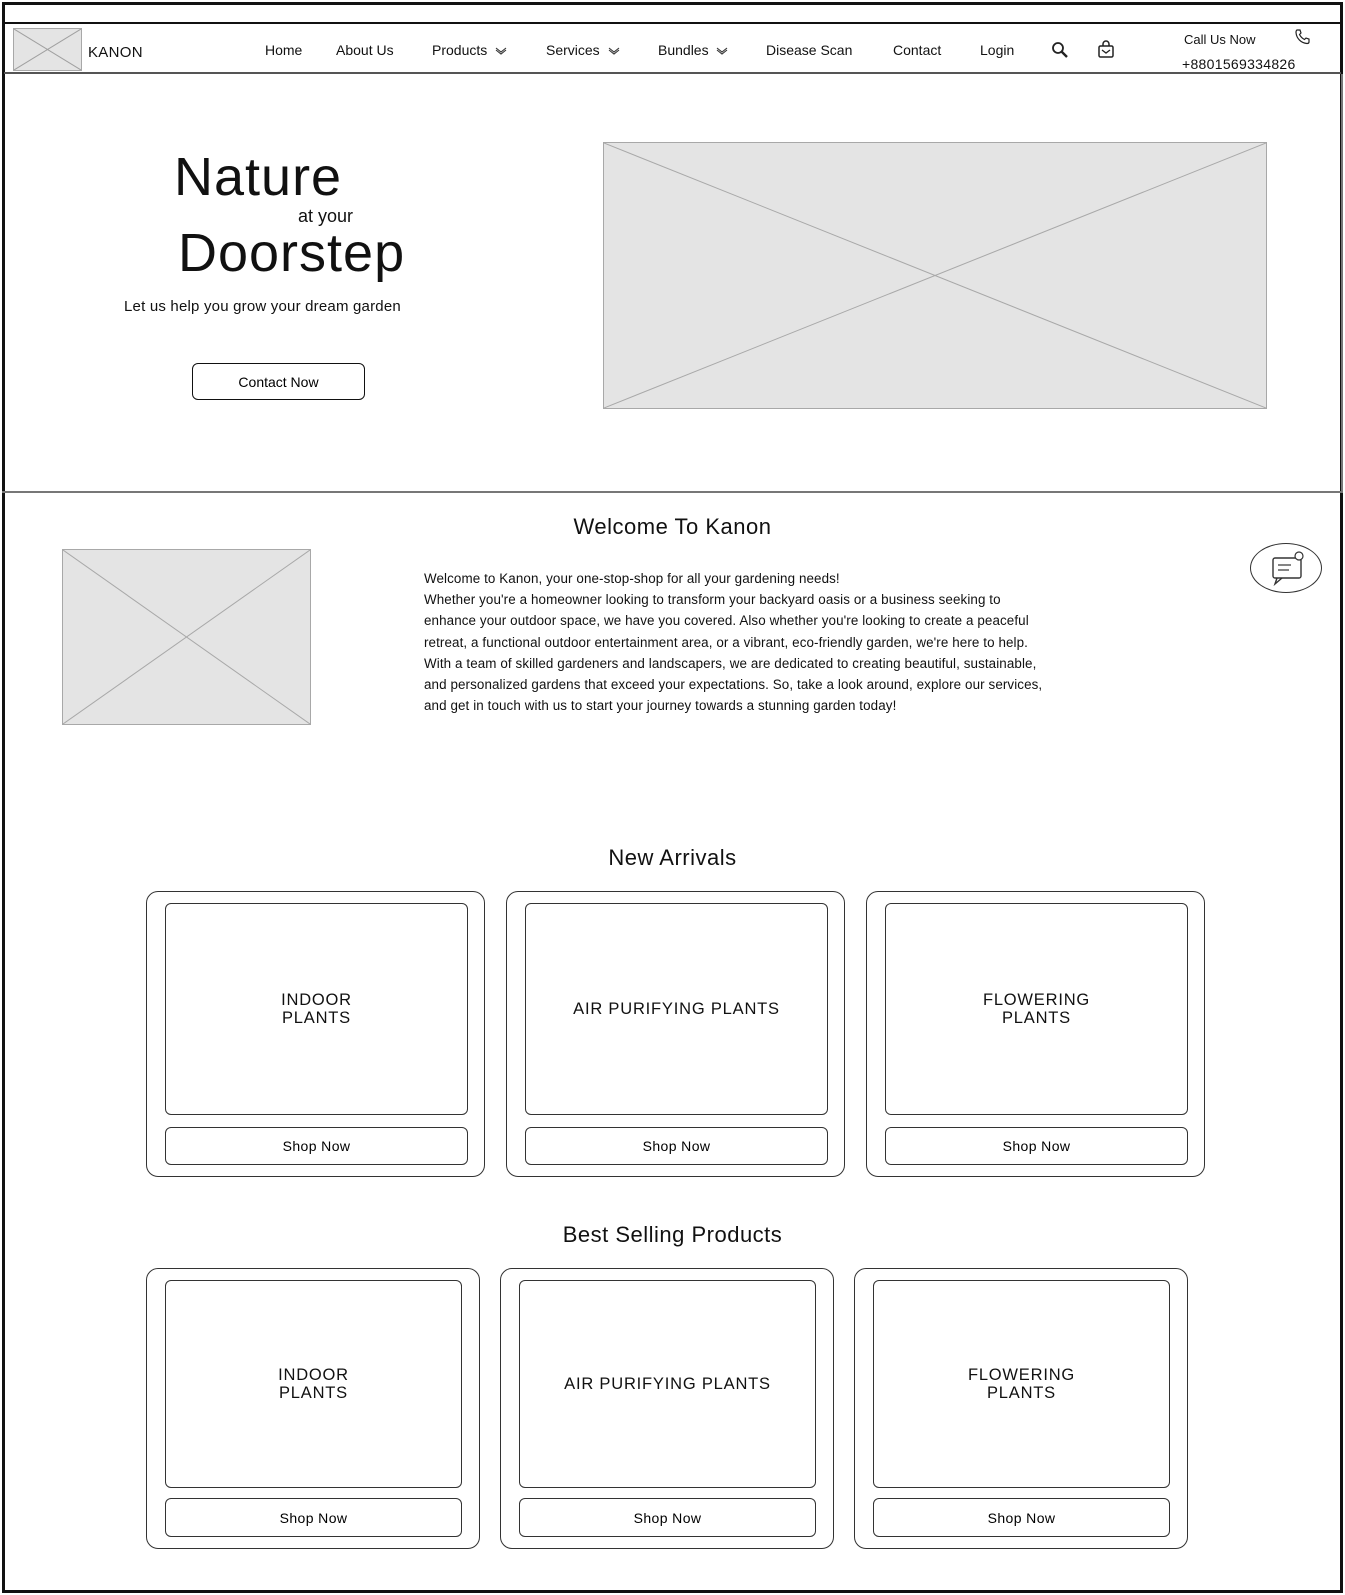  What do you see at coordinates (672, 857) in the screenshot?
I see `new-arrivals-title: New Arrivals` at bounding box center [672, 857].